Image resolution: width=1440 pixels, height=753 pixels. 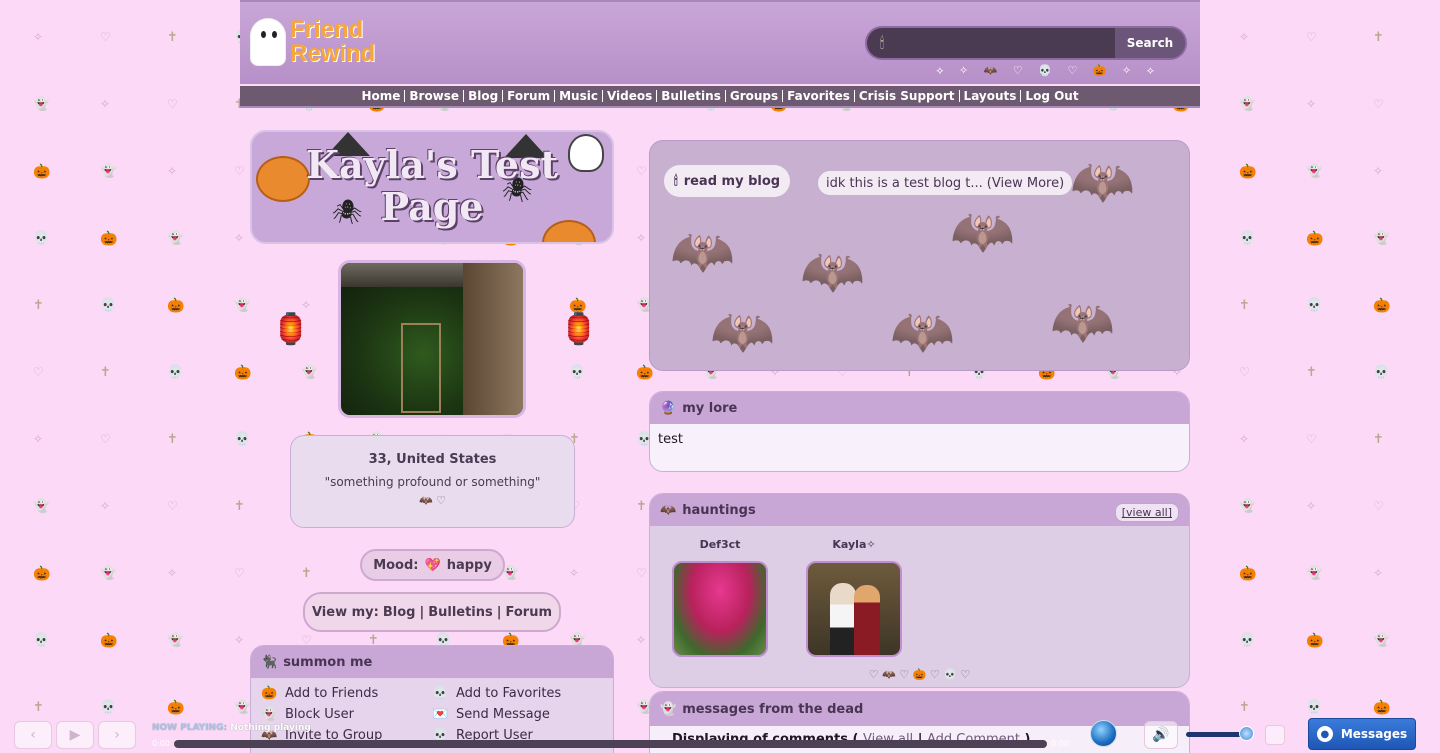 What do you see at coordinates (346, 693) in the screenshot?
I see `add-to-friends-link: 🎃 Add to Friends` at bounding box center [346, 693].